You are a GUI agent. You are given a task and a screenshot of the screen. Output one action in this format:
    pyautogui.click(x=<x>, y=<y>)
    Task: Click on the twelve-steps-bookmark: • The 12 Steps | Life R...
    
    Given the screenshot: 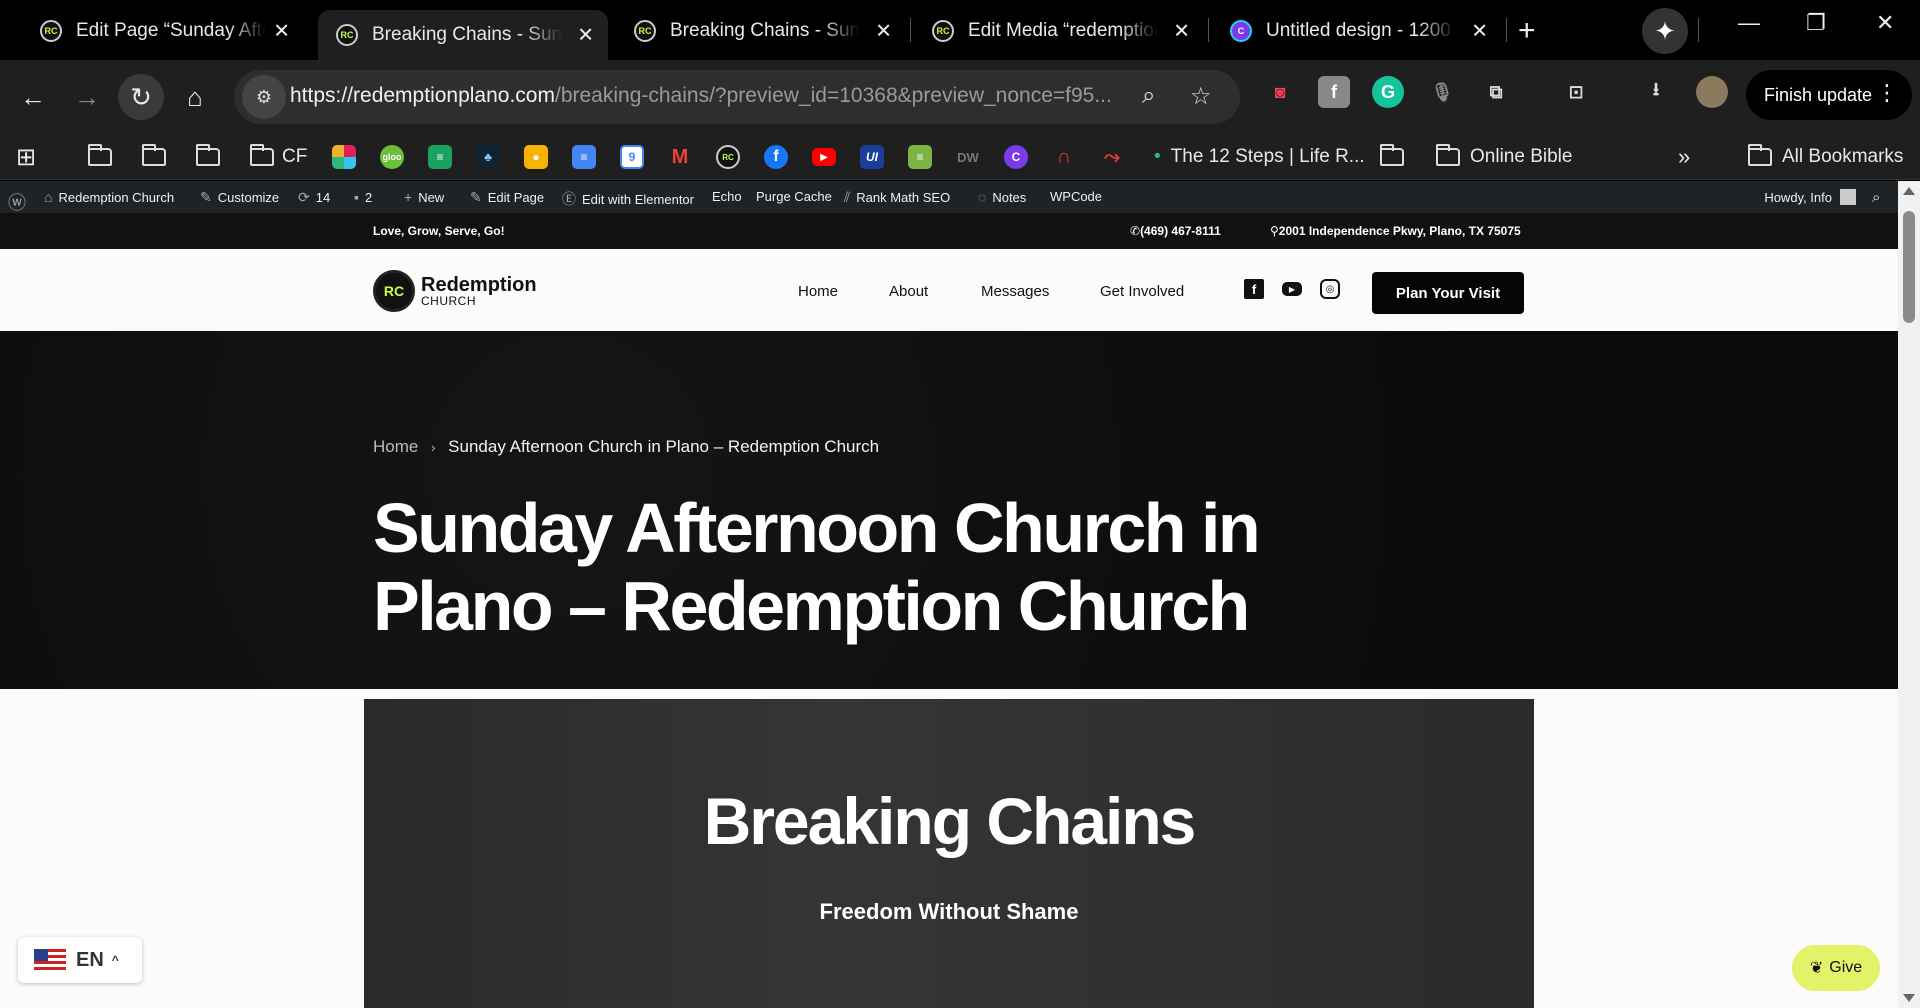 What is the action you would take?
    pyautogui.click(x=1259, y=157)
    